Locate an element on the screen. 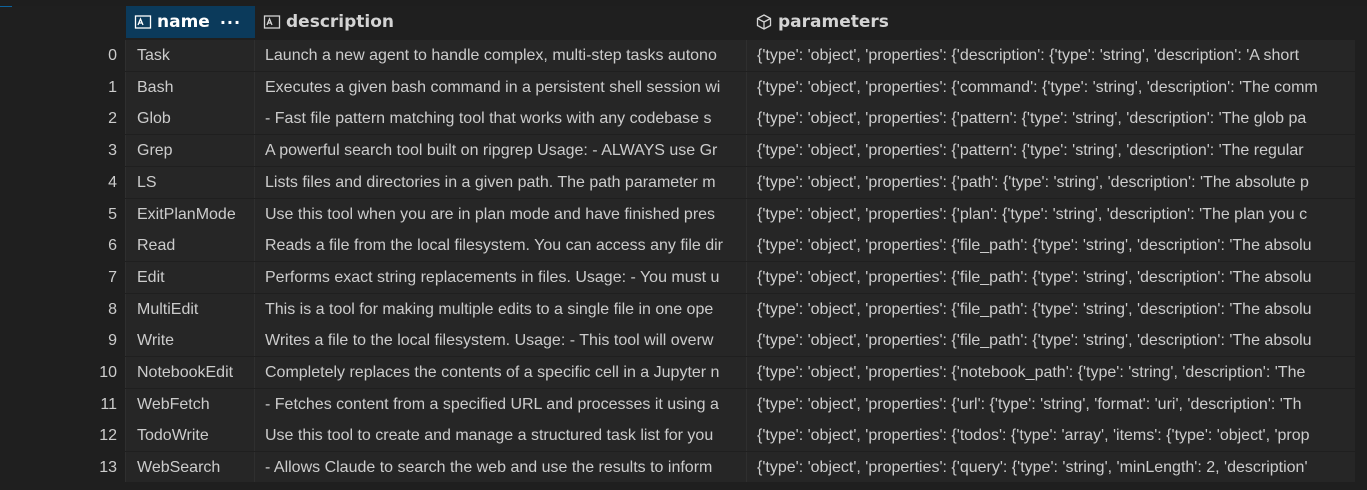 This screenshot has height=490, width=1367. cell-name: Glob is located at coordinates (190, 119).